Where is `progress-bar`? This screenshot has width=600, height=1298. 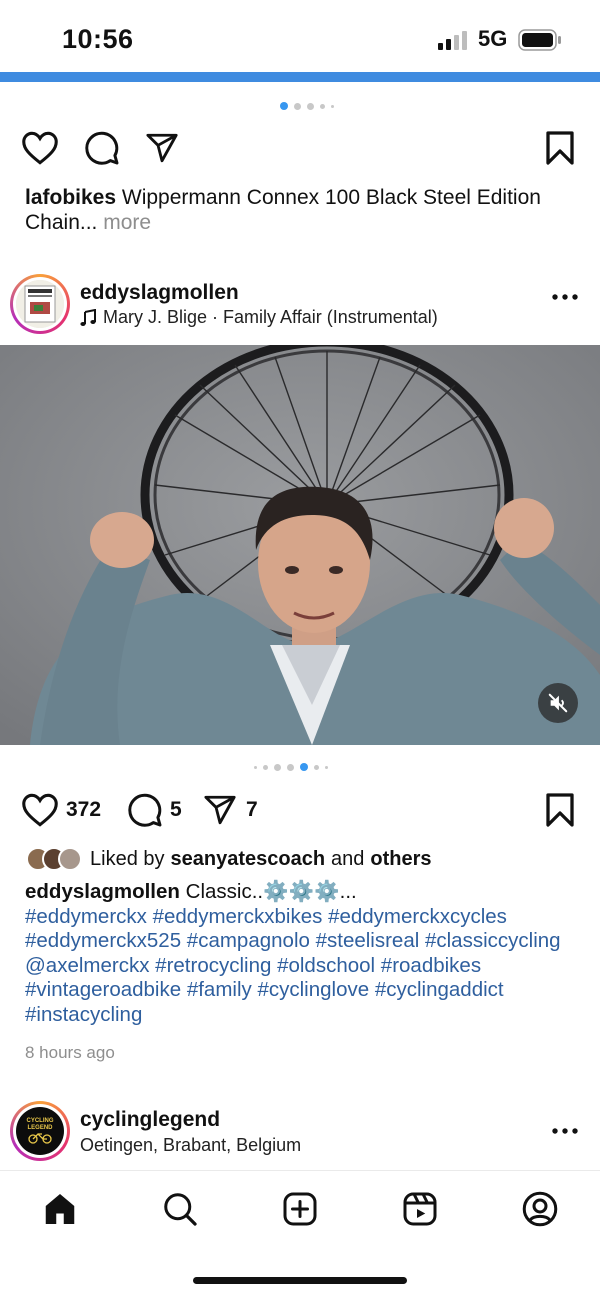 progress-bar is located at coordinates (300, 77).